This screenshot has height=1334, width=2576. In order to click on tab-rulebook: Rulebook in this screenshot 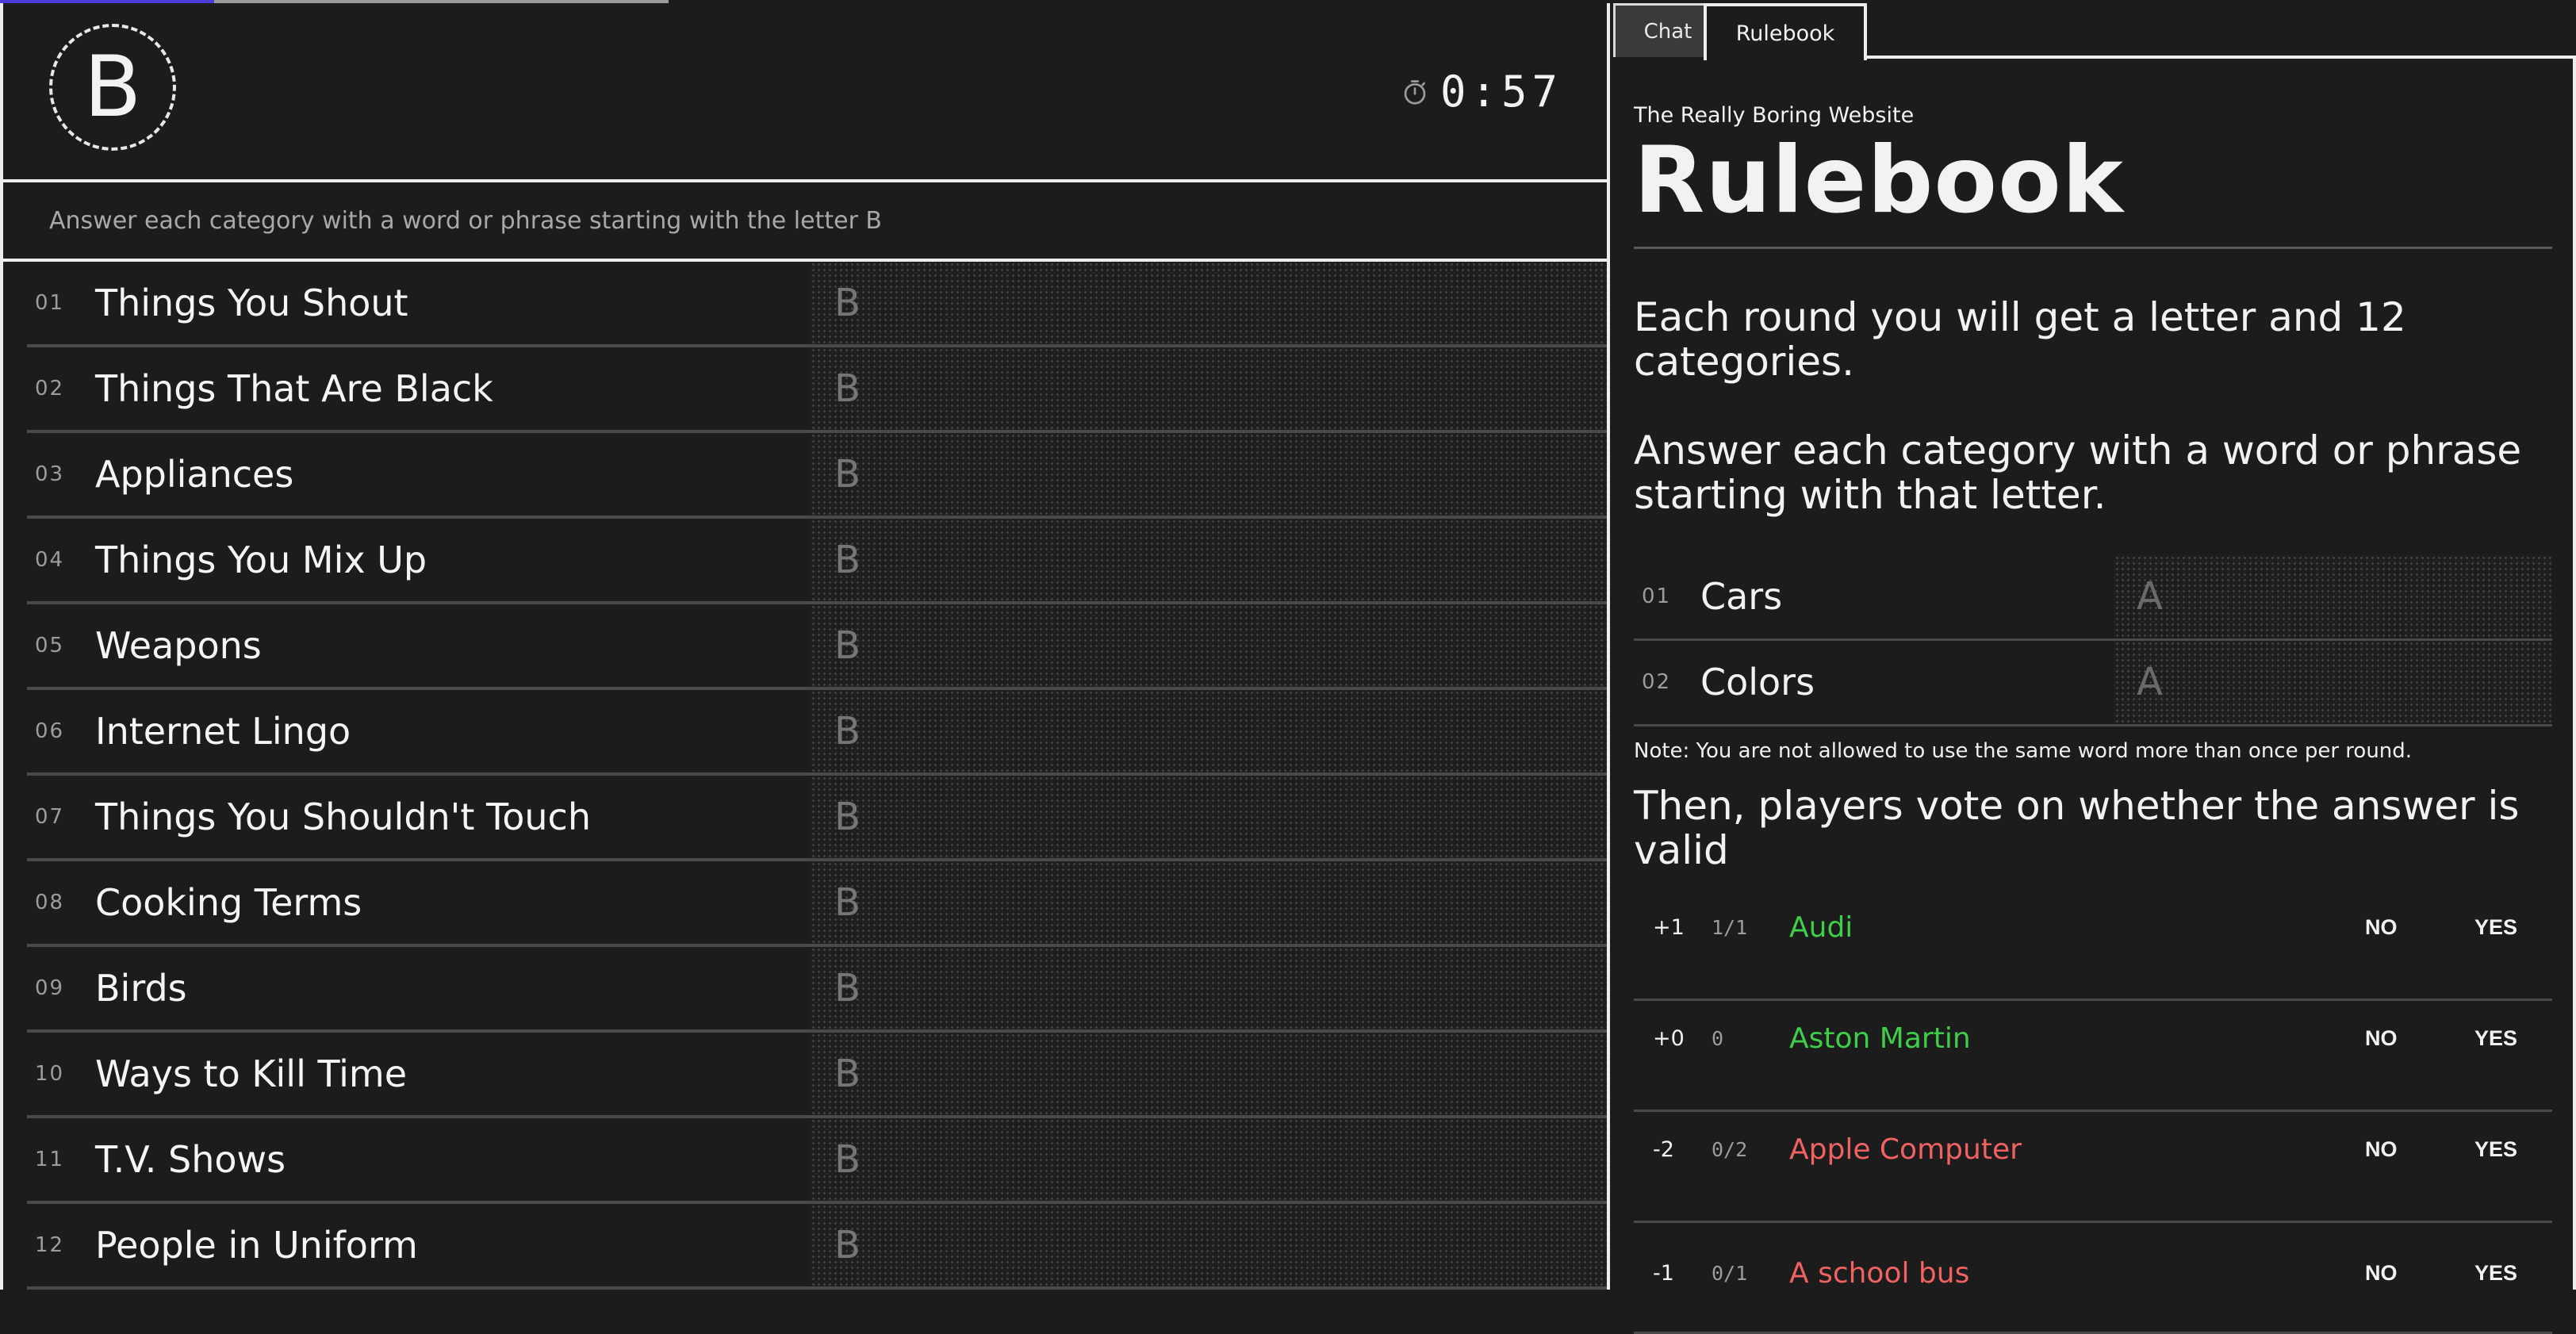, I will do `click(1786, 32)`.